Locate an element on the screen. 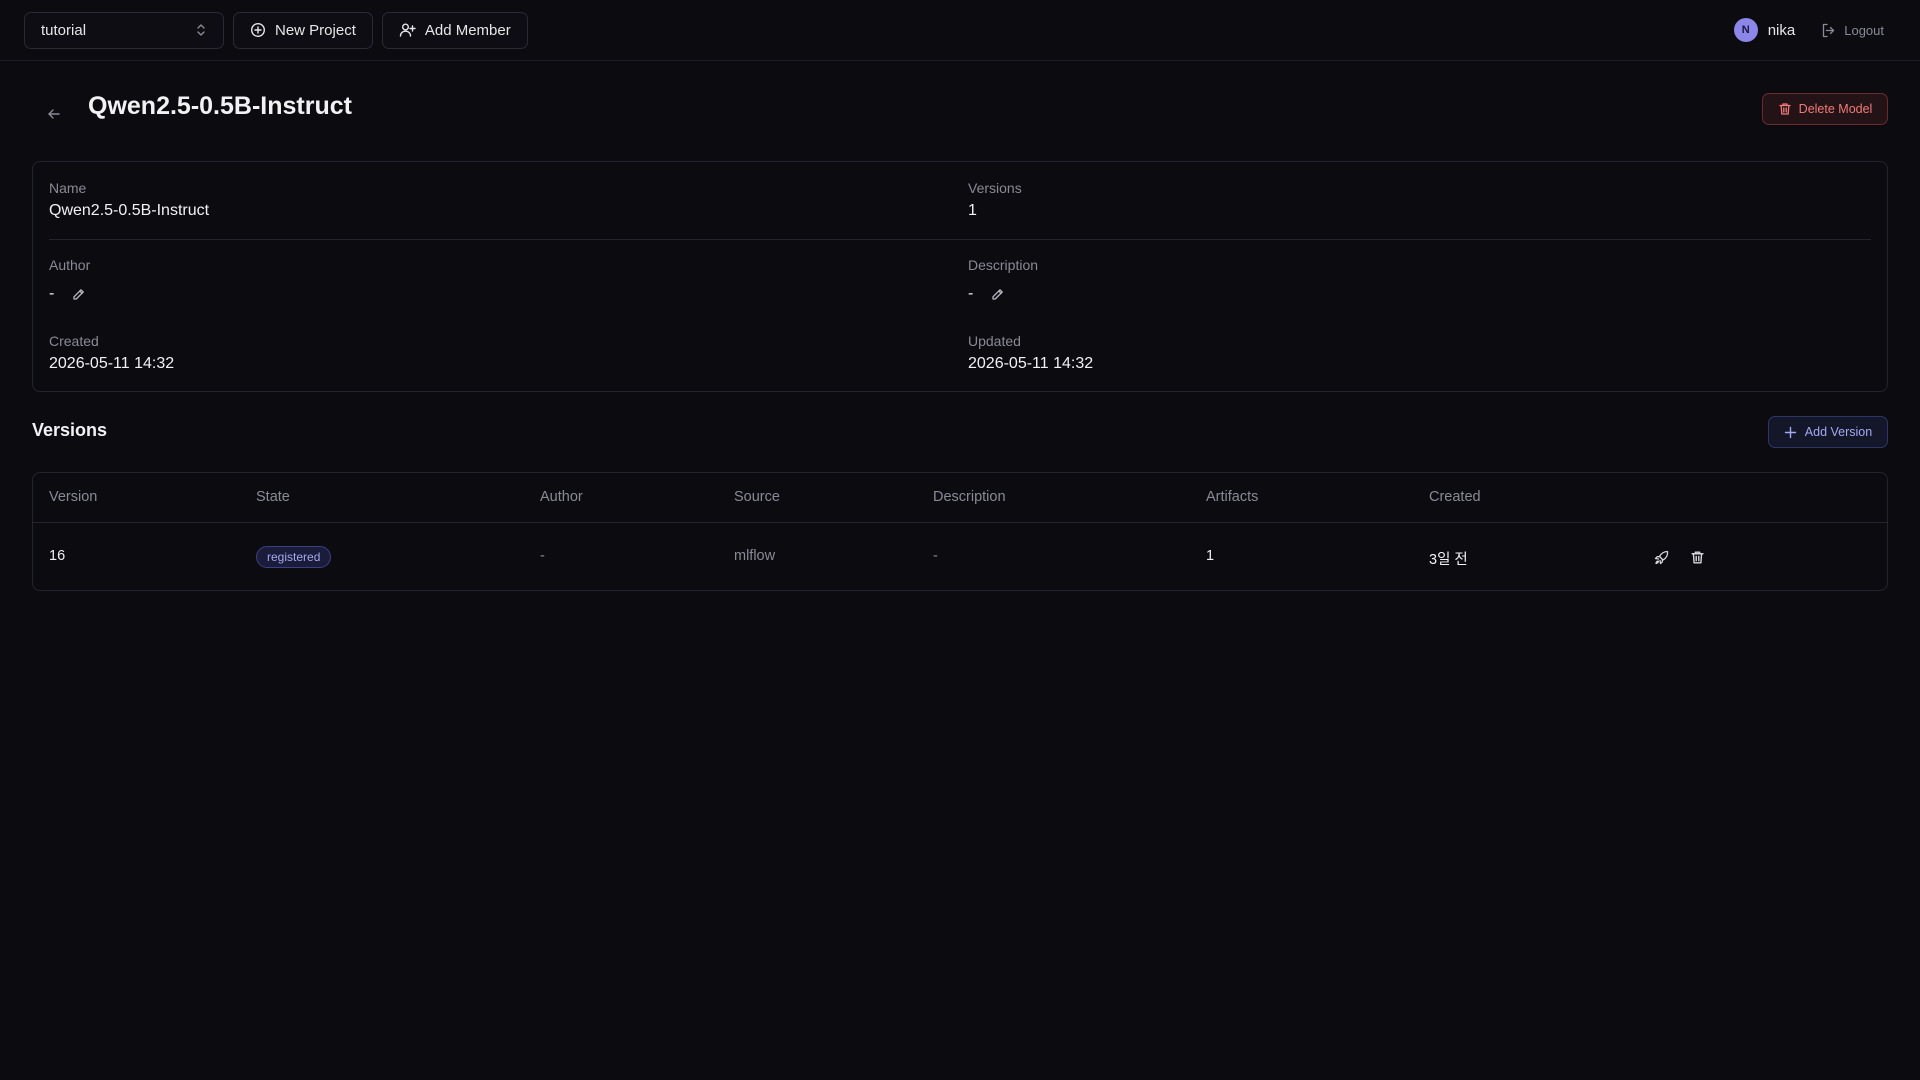 The height and width of the screenshot is (1080, 1920). versions-section-title: Versions is located at coordinates (70, 430).